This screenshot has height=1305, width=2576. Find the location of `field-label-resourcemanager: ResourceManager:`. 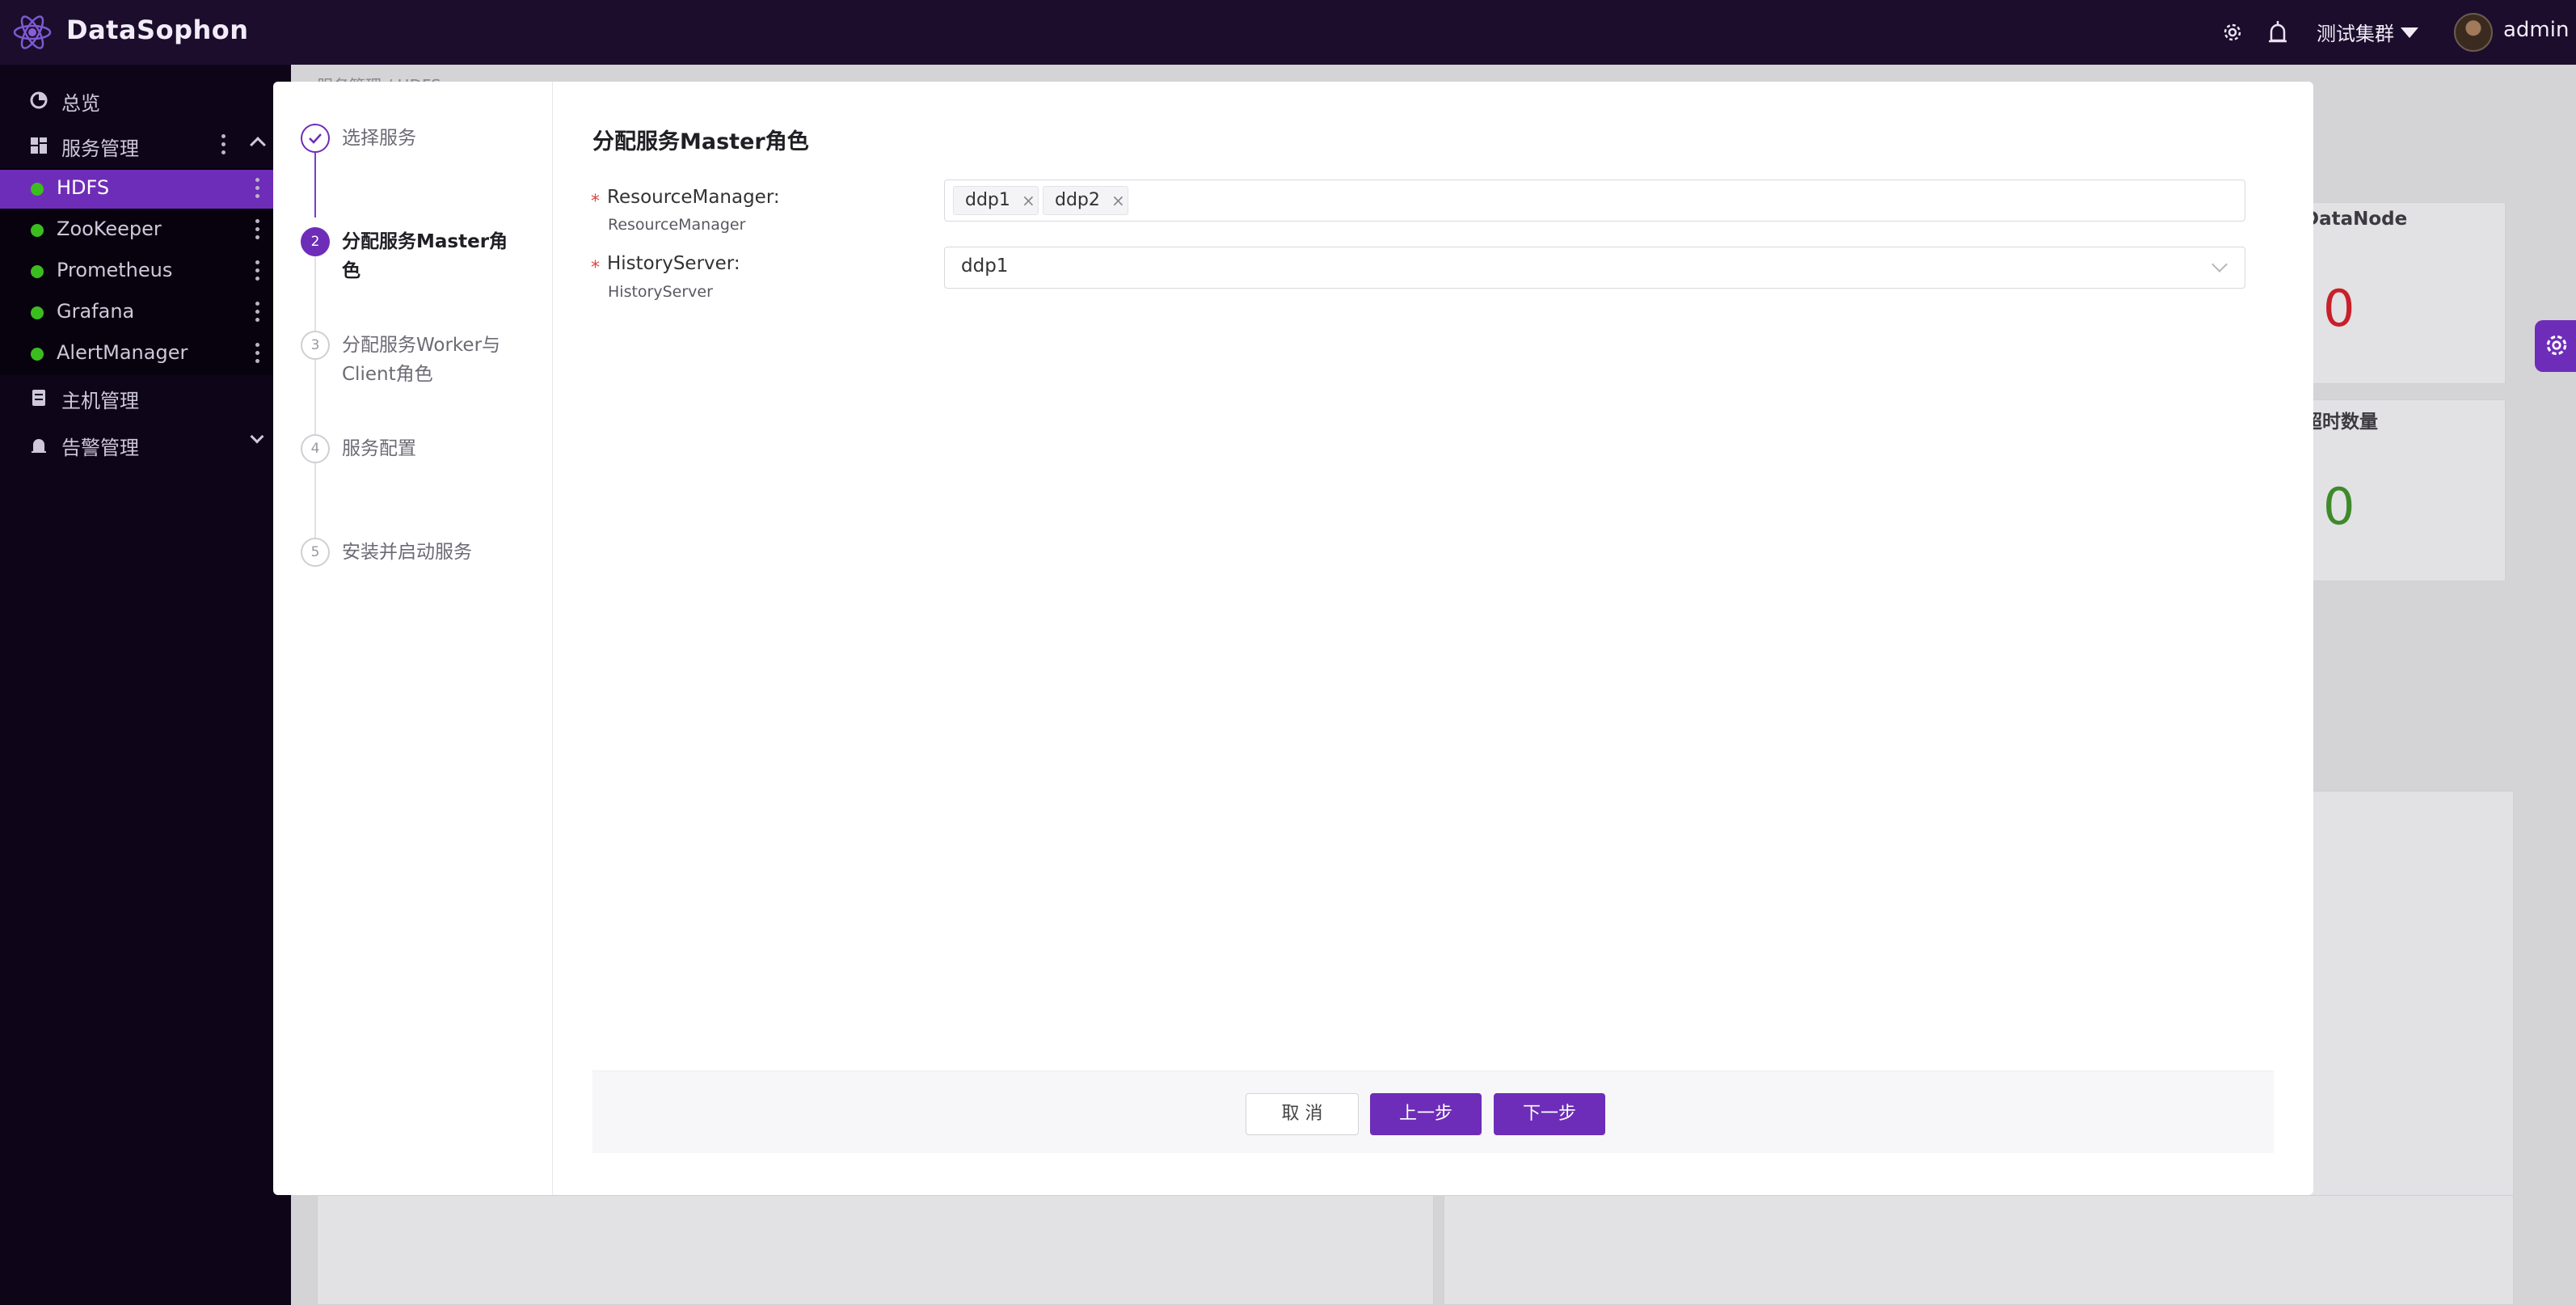

field-label-resourcemanager: ResourceManager: is located at coordinates (693, 197).